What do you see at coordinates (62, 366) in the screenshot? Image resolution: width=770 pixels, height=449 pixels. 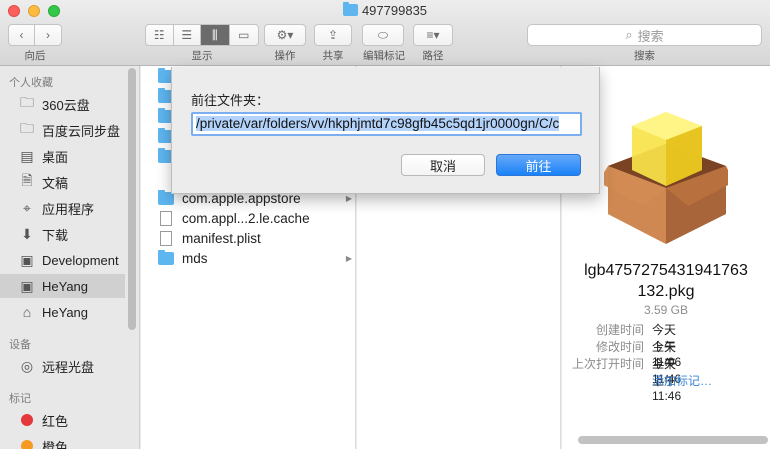 I see `sidebar-item-remote-disc: ◎ 远程光盘` at bounding box center [62, 366].